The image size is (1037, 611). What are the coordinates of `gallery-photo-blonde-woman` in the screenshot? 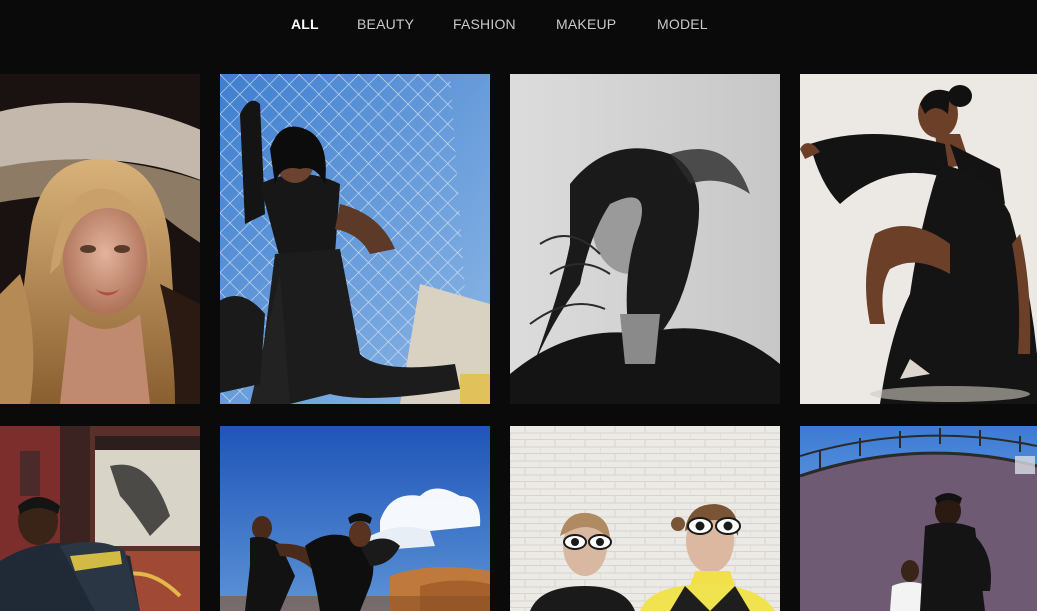 It's located at (100, 239).